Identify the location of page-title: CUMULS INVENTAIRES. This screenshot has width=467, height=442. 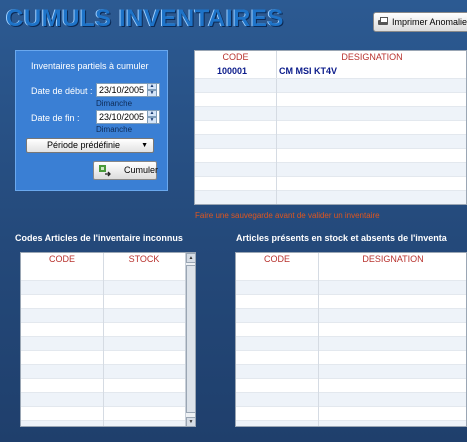
(145, 18).